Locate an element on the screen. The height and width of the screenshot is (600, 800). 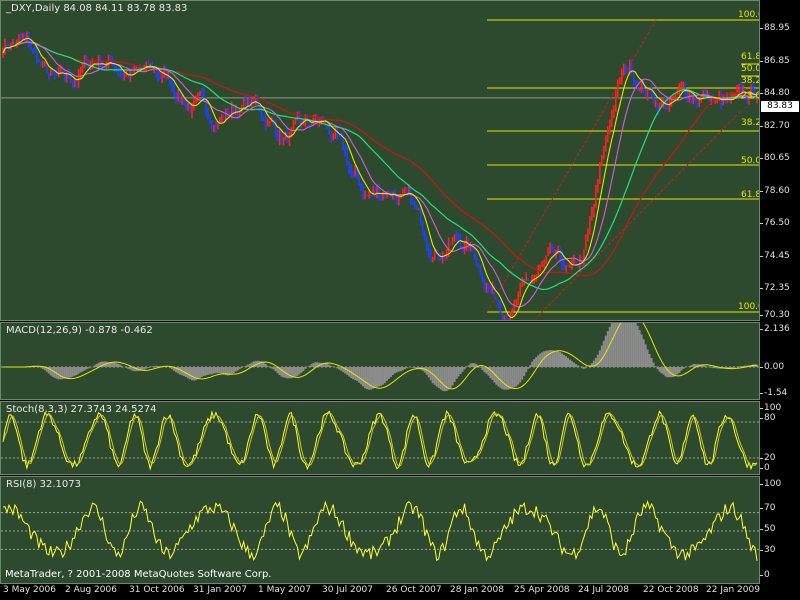
rsi-line is located at coordinates (380, 530).